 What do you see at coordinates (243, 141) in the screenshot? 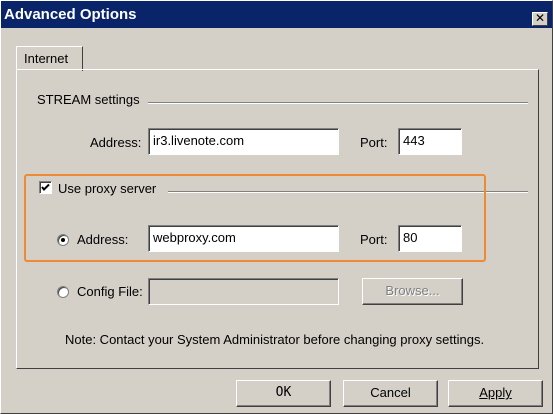
I see `stream-address-input: ir3.livenote.com` at bounding box center [243, 141].